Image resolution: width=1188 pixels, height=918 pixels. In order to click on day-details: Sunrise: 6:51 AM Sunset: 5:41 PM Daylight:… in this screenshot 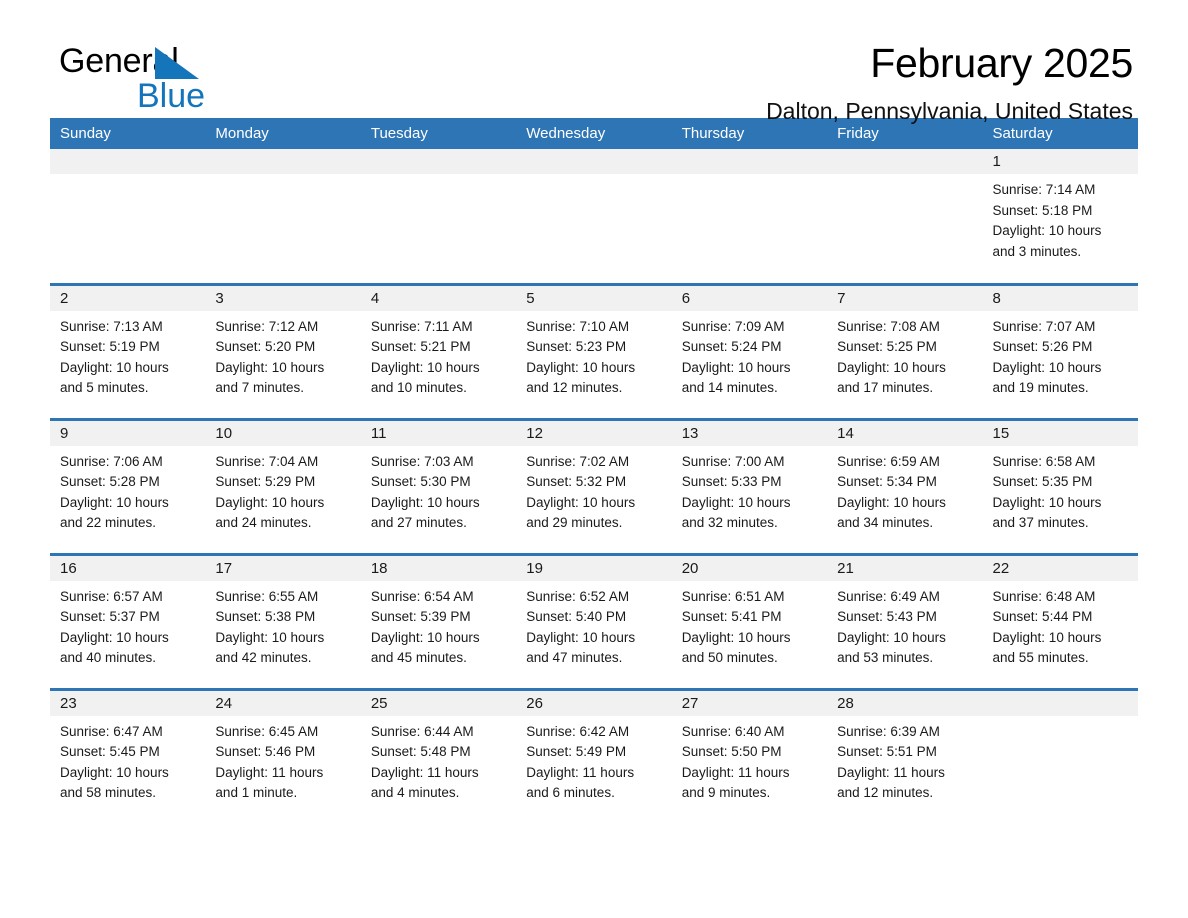, I will do `click(749, 625)`.